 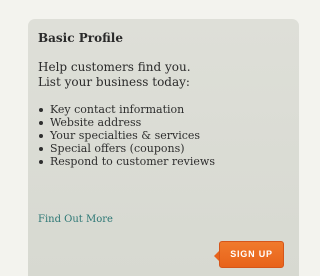 What do you see at coordinates (163, 161) in the screenshot?
I see `feature-item: Respond to customer reviews` at bounding box center [163, 161].